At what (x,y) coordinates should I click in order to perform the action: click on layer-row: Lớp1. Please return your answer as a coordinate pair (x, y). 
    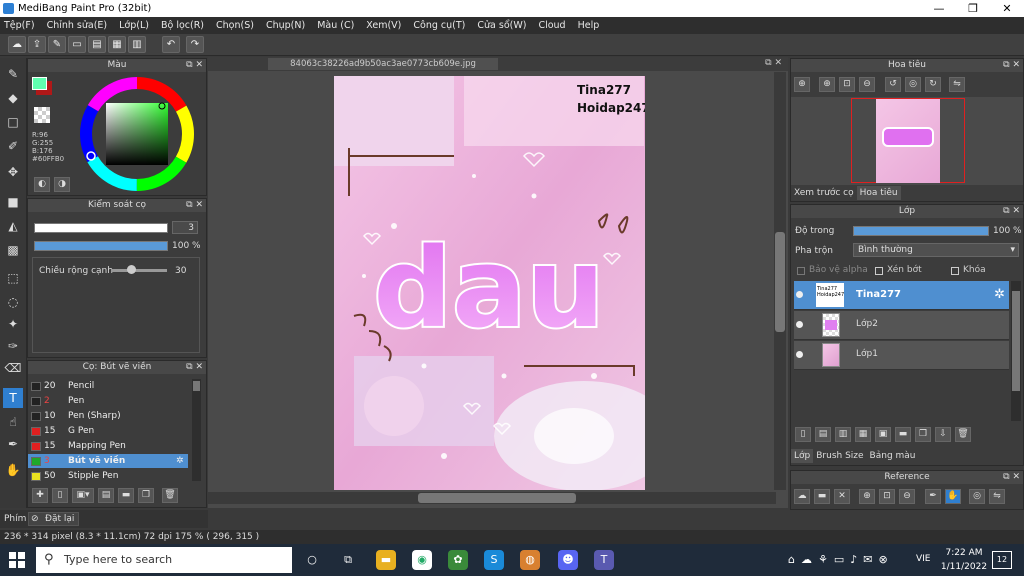
    Looking at the image, I should click on (901, 355).